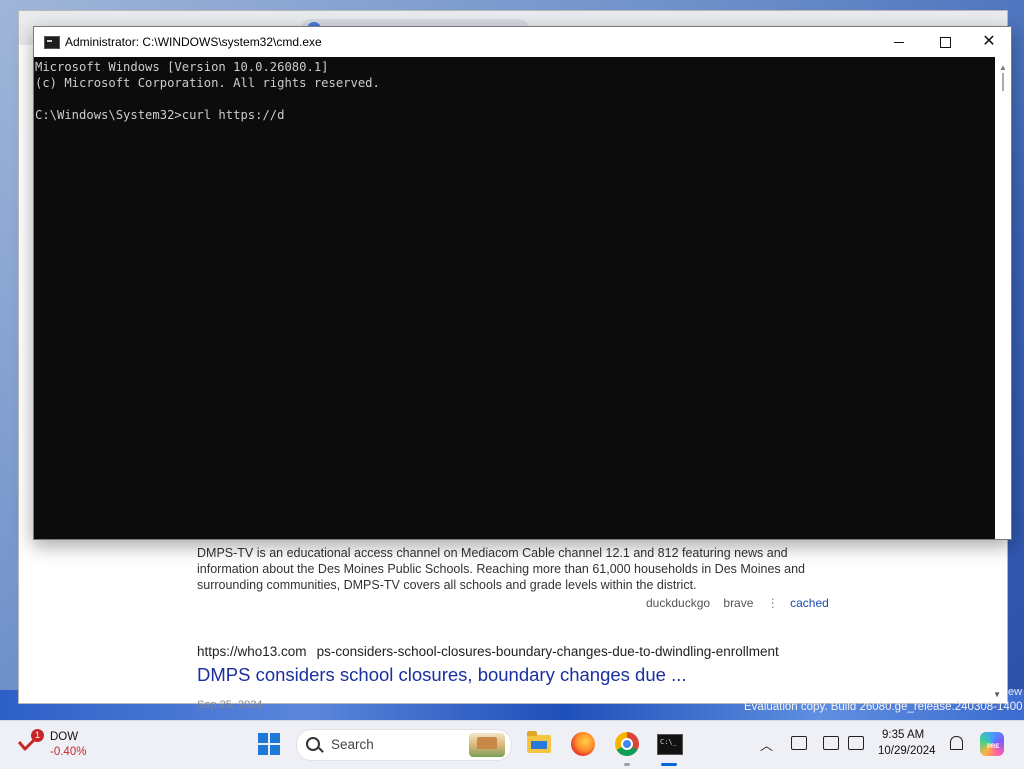  What do you see at coordinates (68, 752) in the screenshot?
I see `stock-change: -0.40%` at bounding box center [68, 752].